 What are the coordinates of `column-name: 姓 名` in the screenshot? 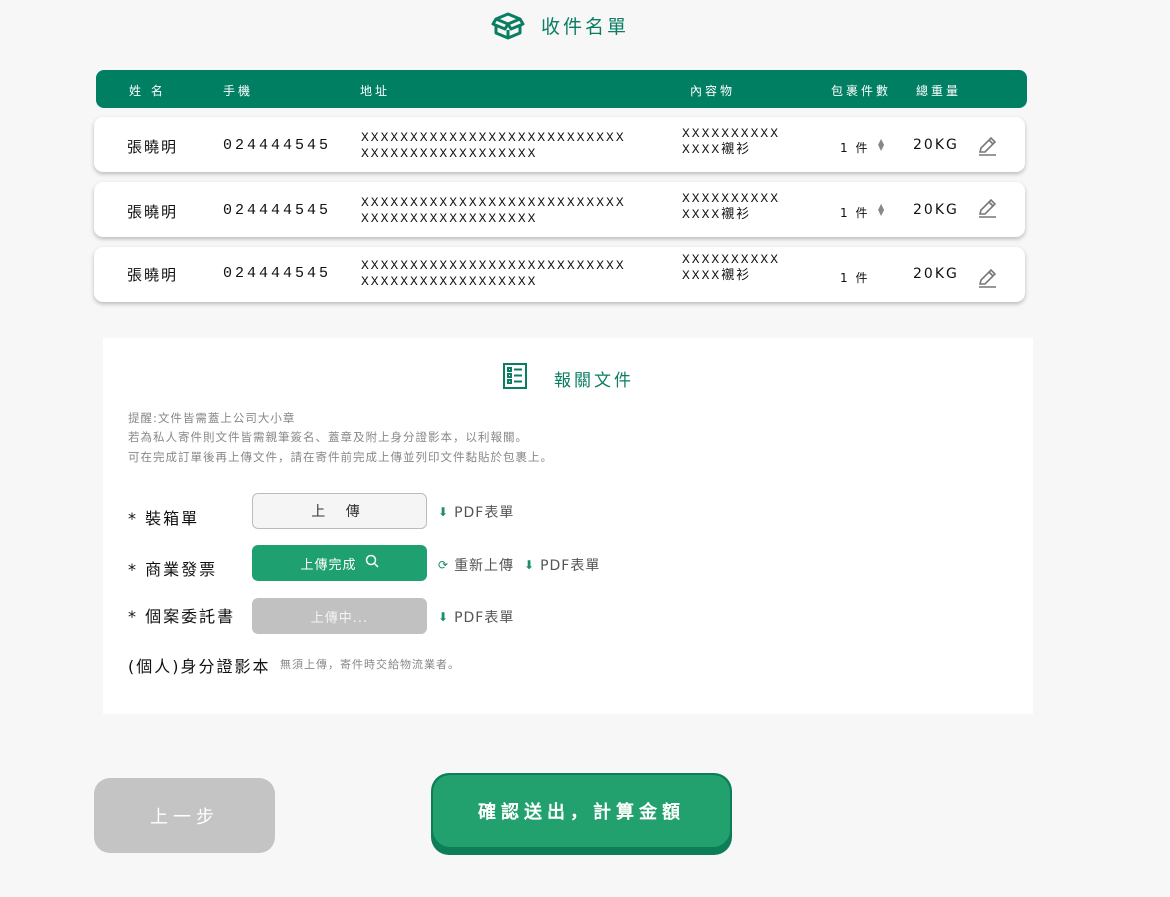 It's located at (147, 91).